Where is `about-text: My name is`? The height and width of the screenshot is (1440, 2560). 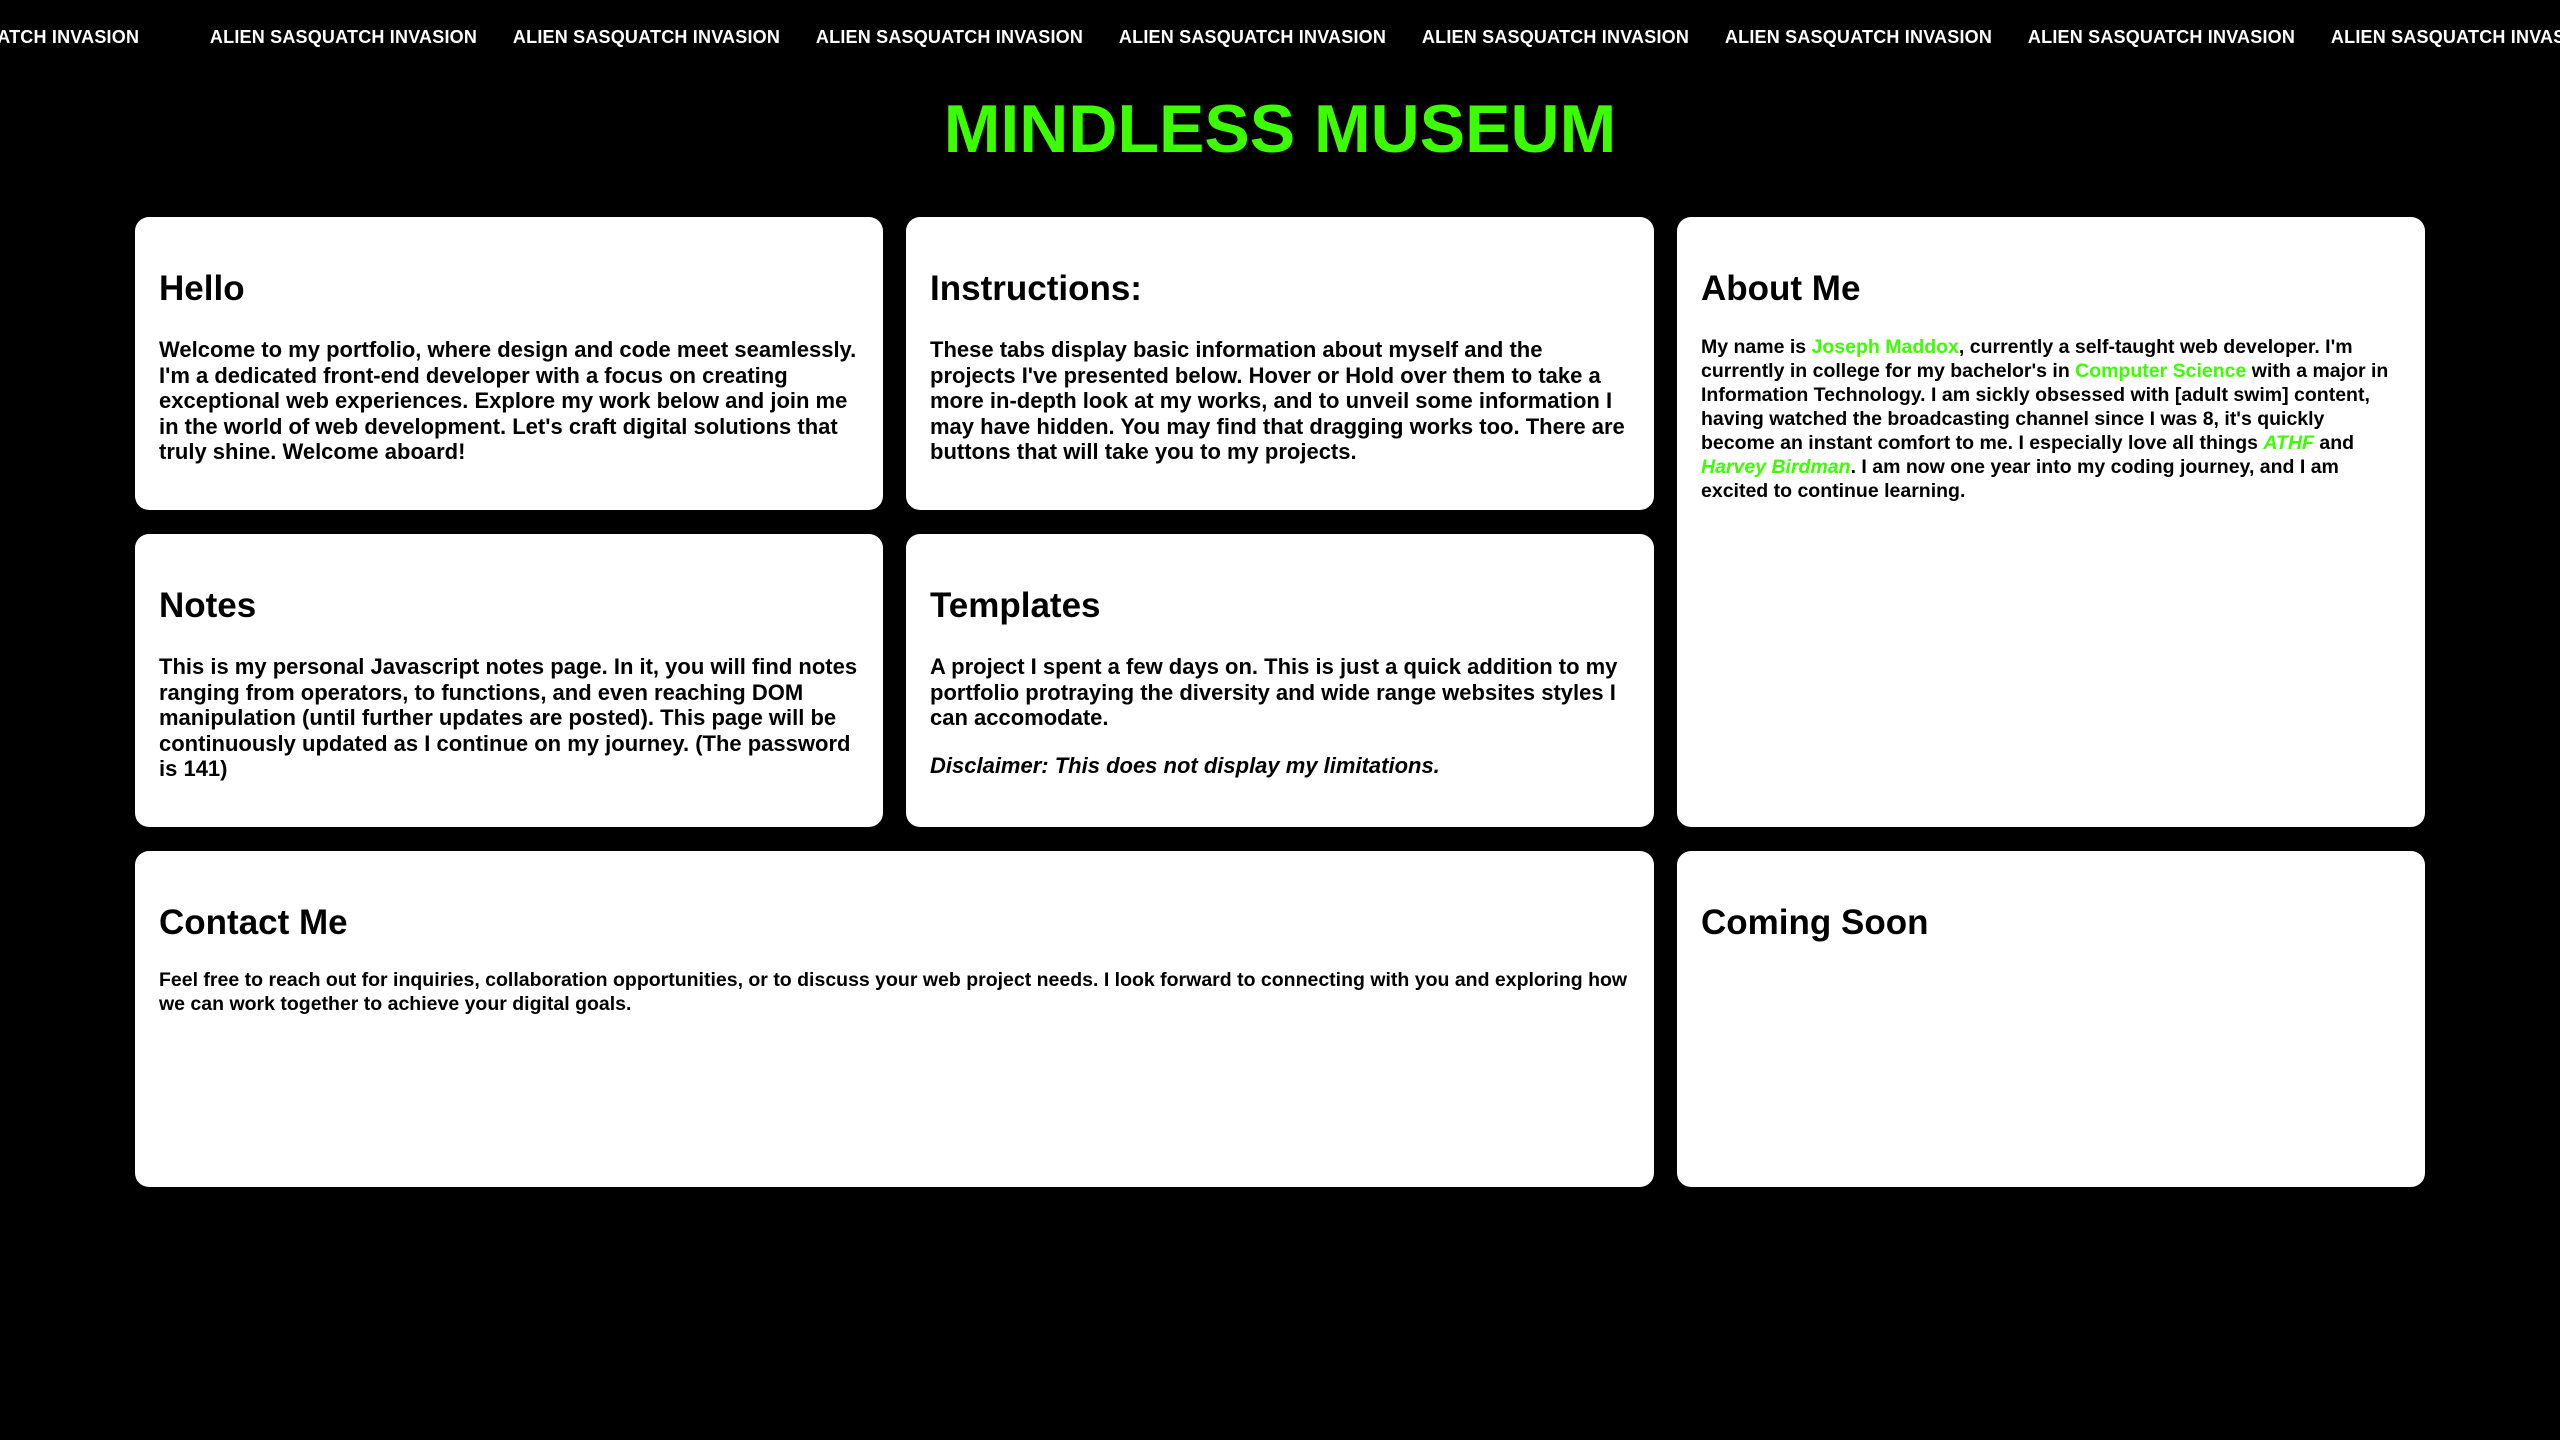
about-text: My name is is located at coordinates (1756, 347).